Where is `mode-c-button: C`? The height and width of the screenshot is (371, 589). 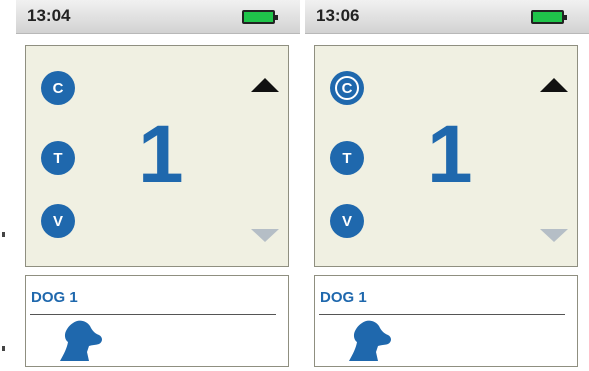 mode-c-button: C is located at coordinates (58, 88).